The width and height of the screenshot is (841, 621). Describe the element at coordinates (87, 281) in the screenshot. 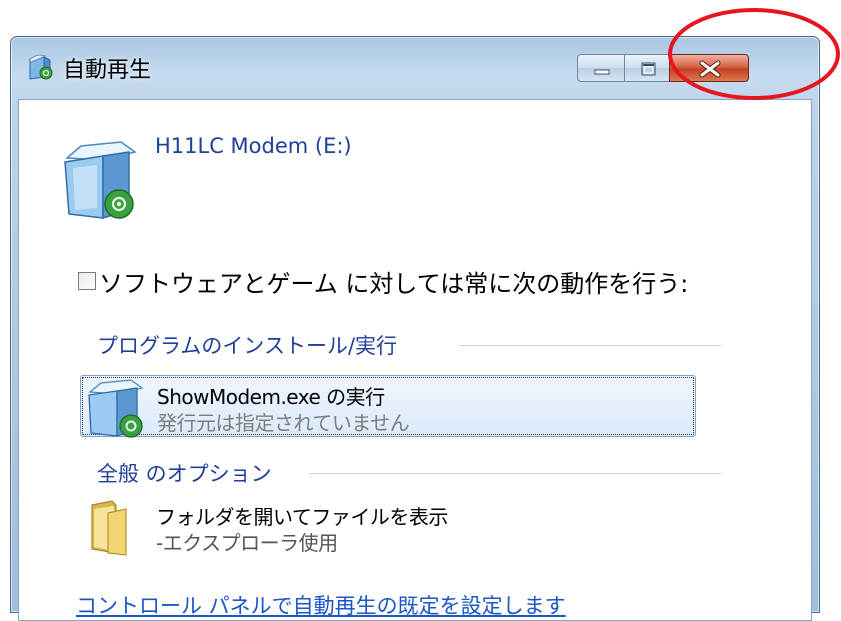

I see `always-do-checkbox` at that location.